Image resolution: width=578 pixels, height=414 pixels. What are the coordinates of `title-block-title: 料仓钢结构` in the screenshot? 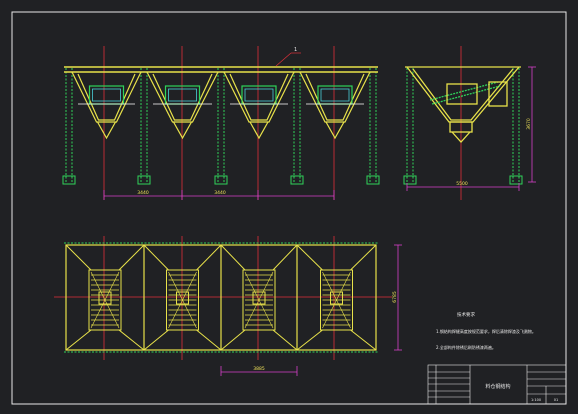 It's located at (497, 386).